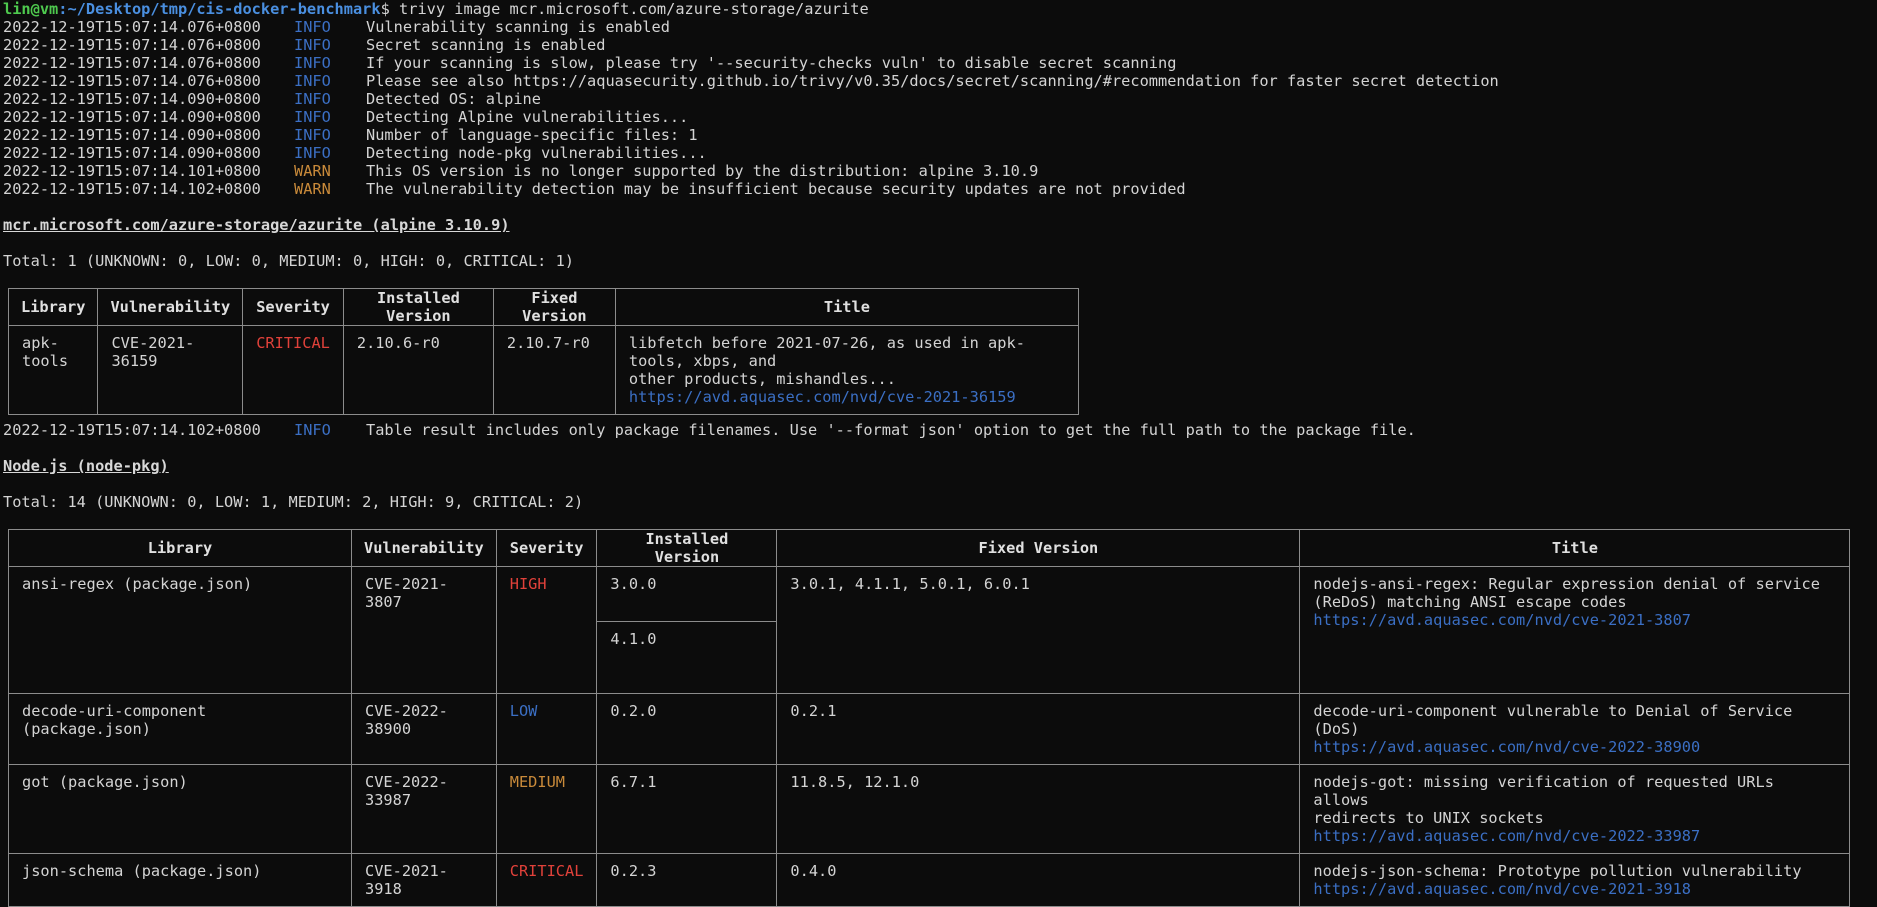 Image resolution: width=1877 pixels, height=907 pixels. Describe the element at coordinates (114, 720) in the screenshot. I see `library-cell: decode-uri-component (package.json)` at that location.